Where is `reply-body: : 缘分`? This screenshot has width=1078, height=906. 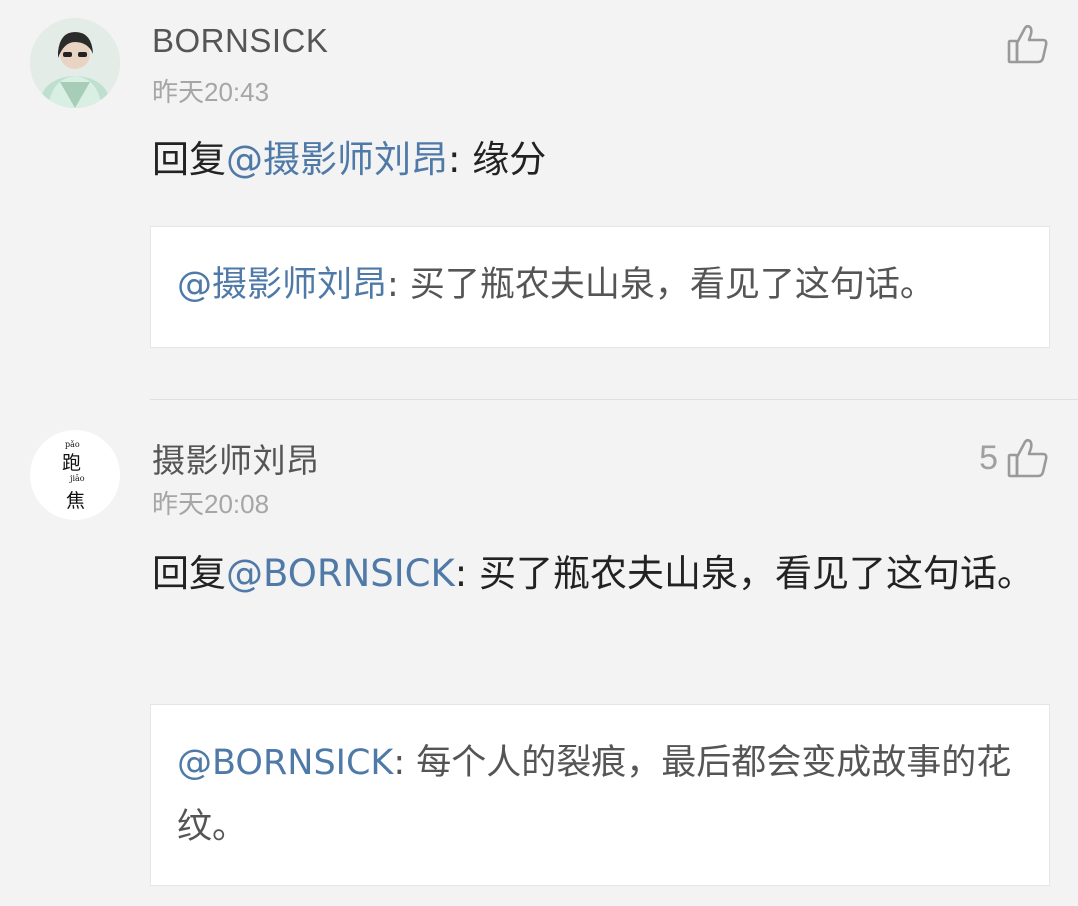 reply-body: : 缘分 is located at coordinates (497, 159).